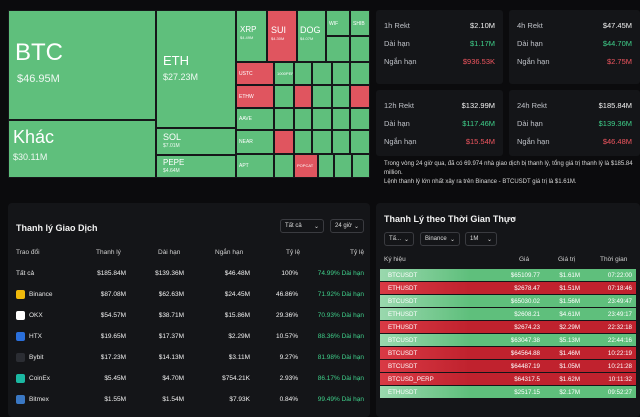 This screenshot has height=417, width=640. I want to click on treemap-tile-xrp: XRP $4.49M, so click(251, 36).